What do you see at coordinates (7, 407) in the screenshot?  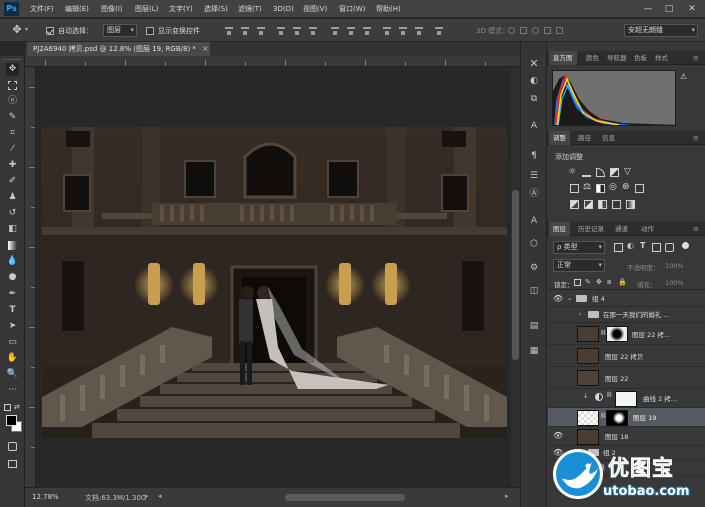 I see `default-colors-icon` at bounding box center [7, 407].